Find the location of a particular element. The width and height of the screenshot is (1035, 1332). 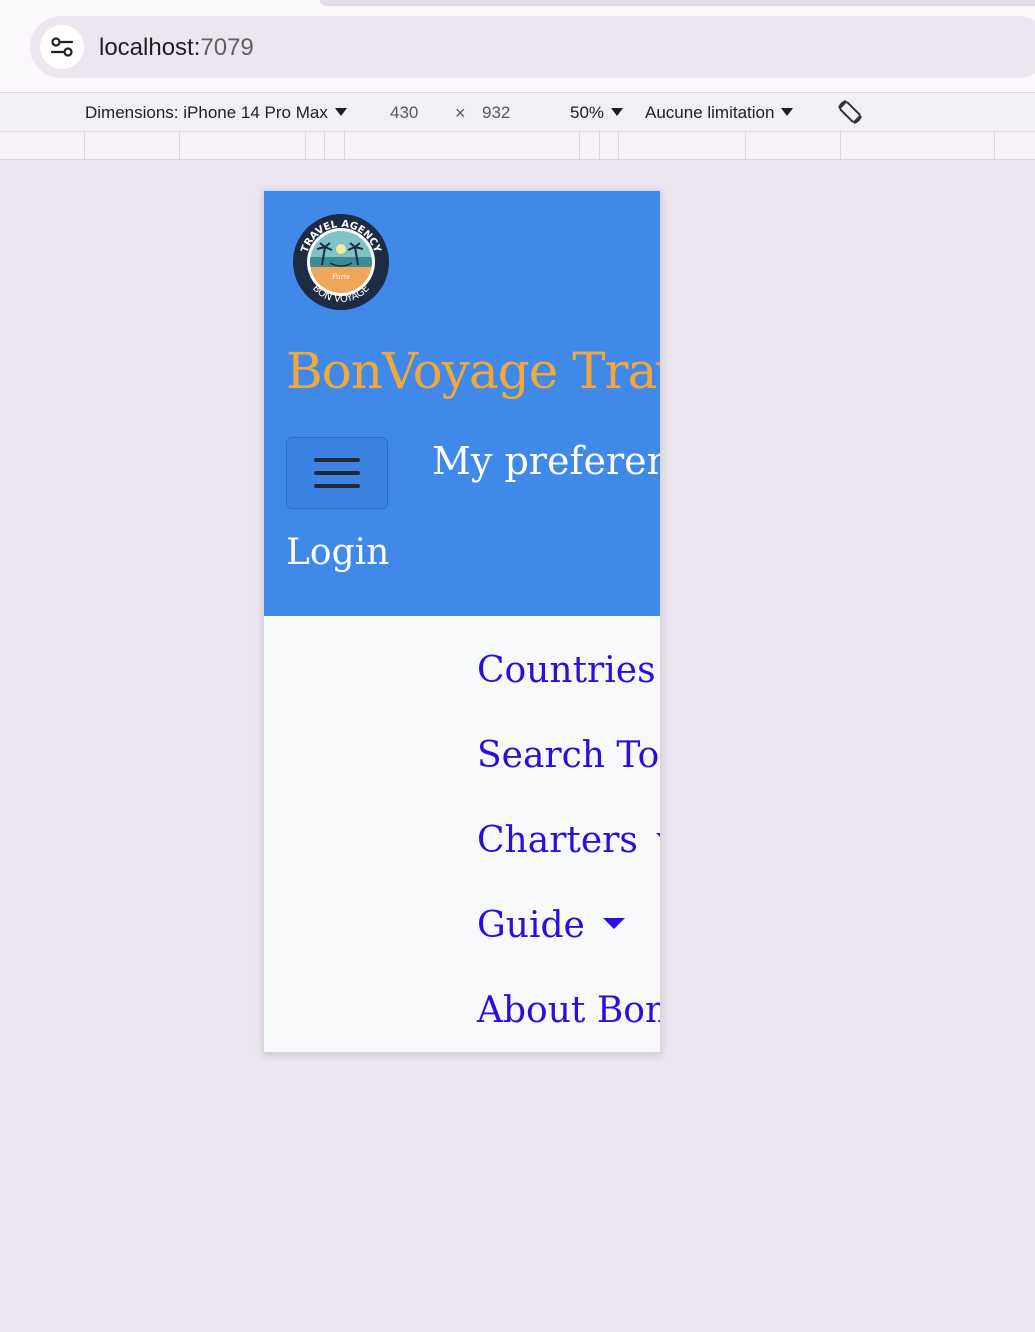

device-select-label: Dimensions: iPhone 14 Pro Max is located at coordinates (206, 112).